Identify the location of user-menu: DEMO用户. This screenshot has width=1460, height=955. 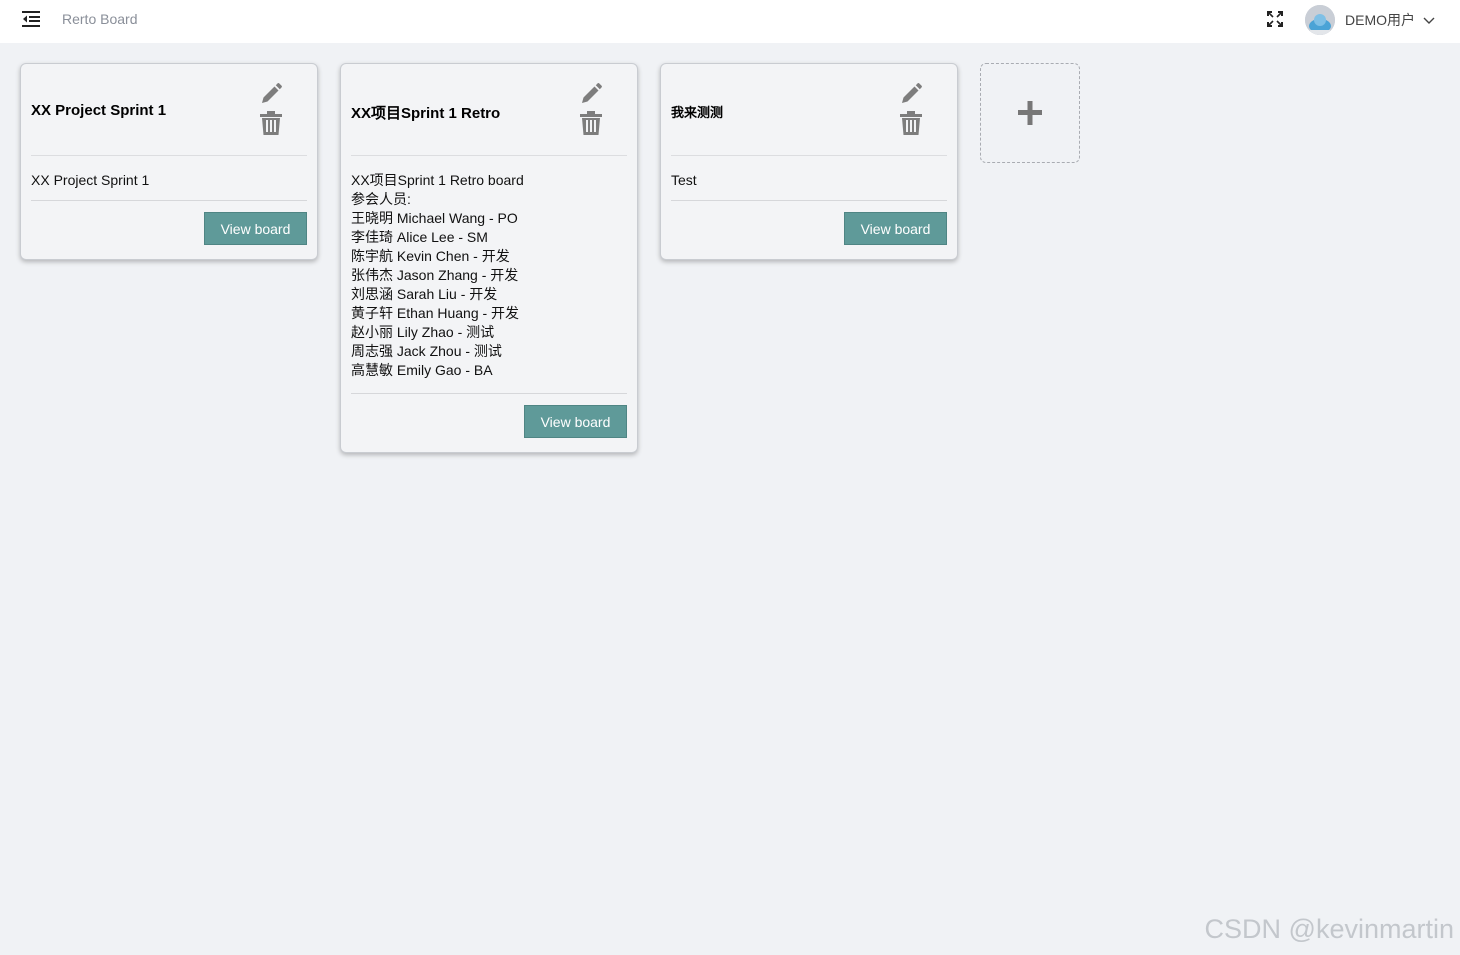
(1375, 20).